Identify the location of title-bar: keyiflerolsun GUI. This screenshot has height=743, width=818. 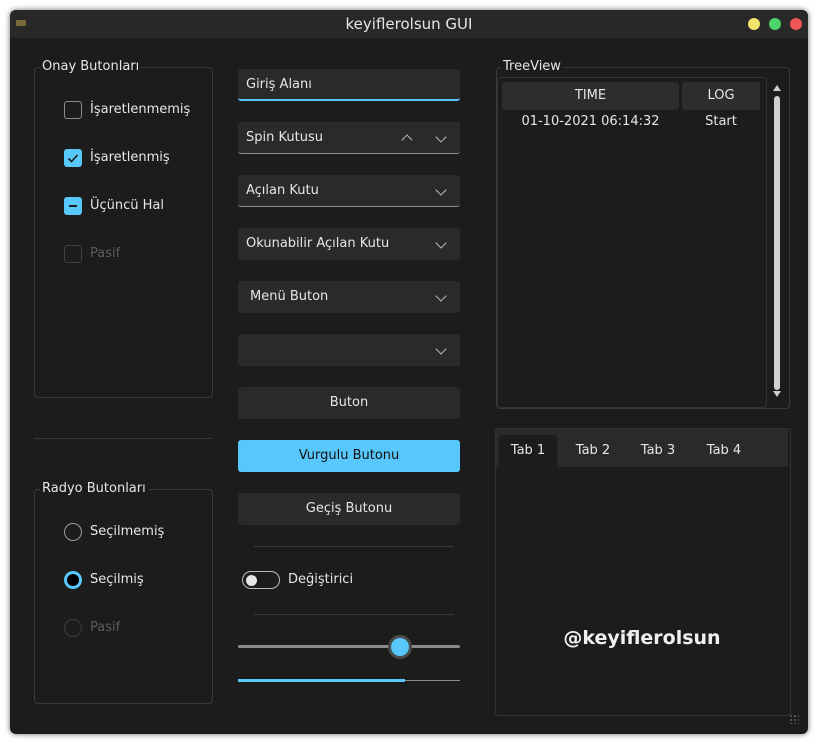
(409, 24).